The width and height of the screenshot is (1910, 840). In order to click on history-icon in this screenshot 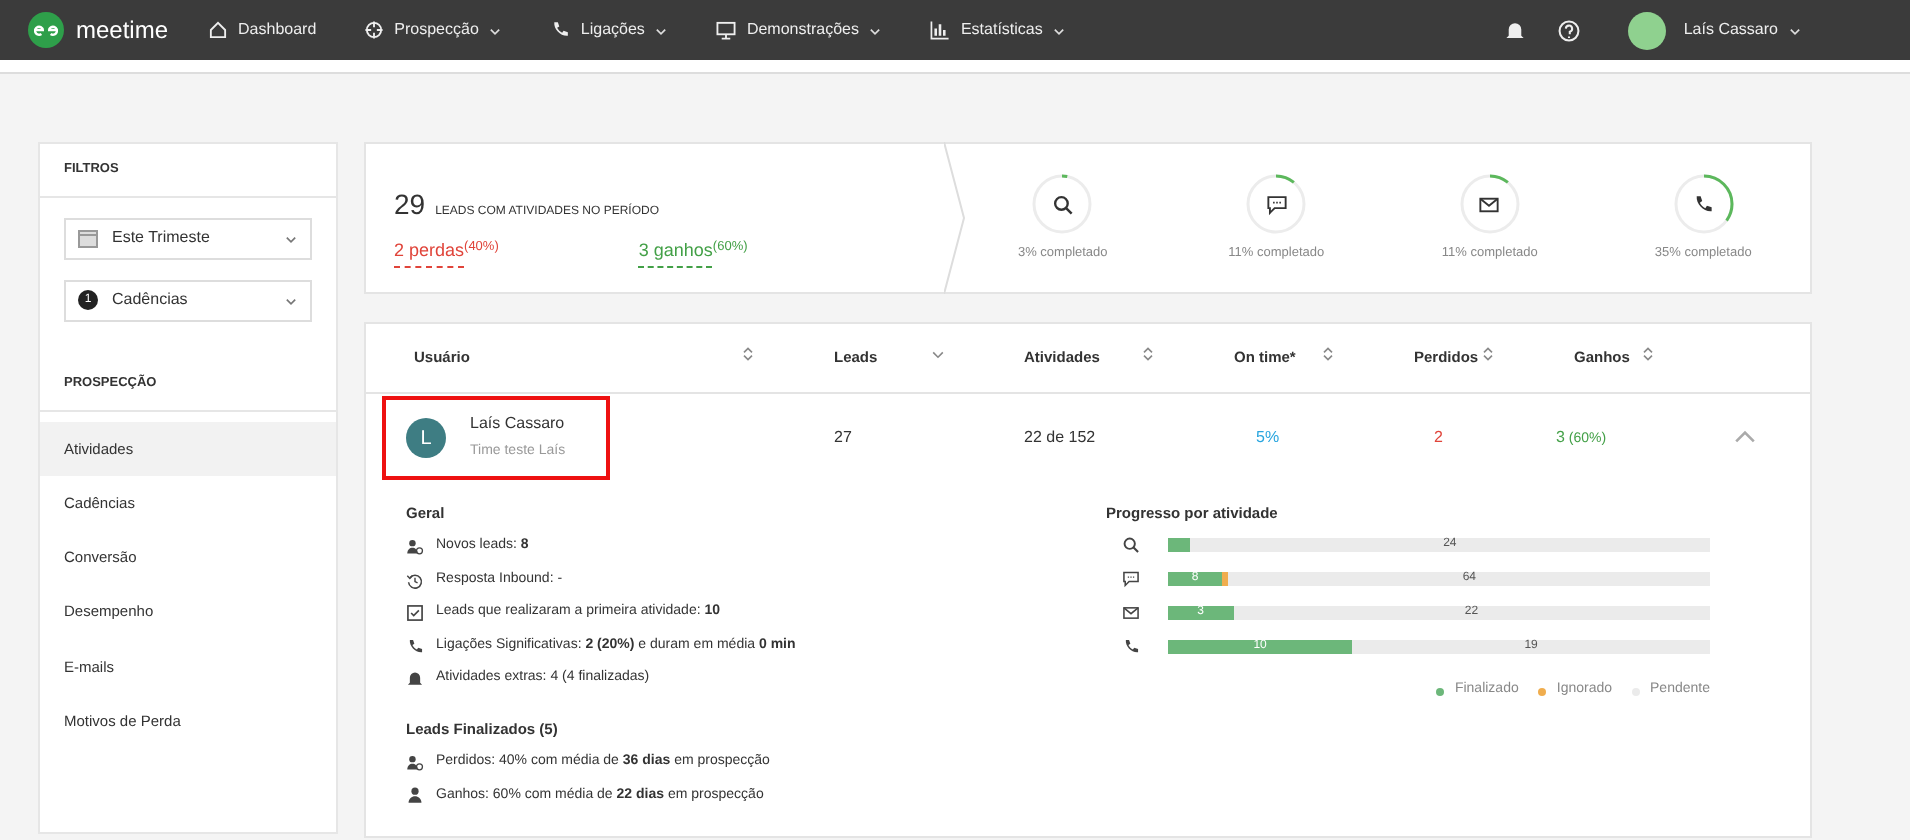, I will do `click(415, 580)`.